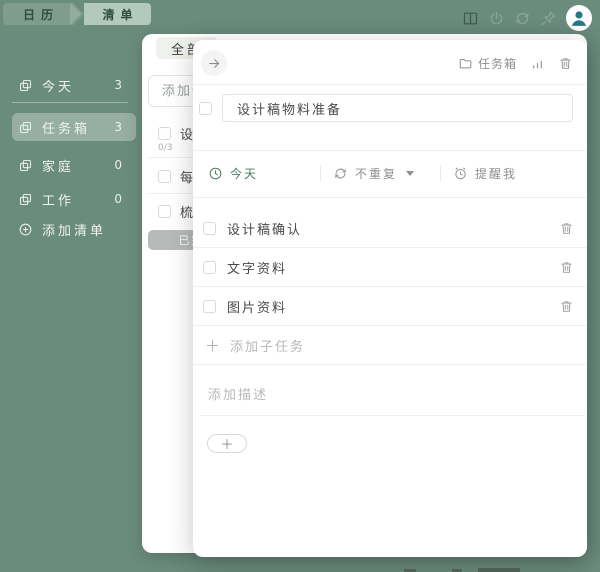 The height and width of the screenshot is (572, 600). What do you see at coordinates (522, 18) in the screenshot?
I see `sync-icon` at bounding box center [522, 18].